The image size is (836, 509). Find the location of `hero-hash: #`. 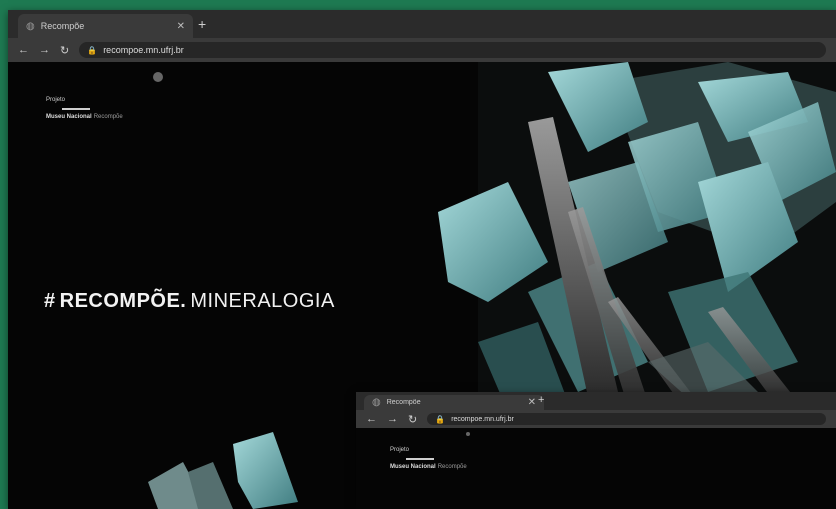

hero-hash: # is located at coordinates (50, 301).